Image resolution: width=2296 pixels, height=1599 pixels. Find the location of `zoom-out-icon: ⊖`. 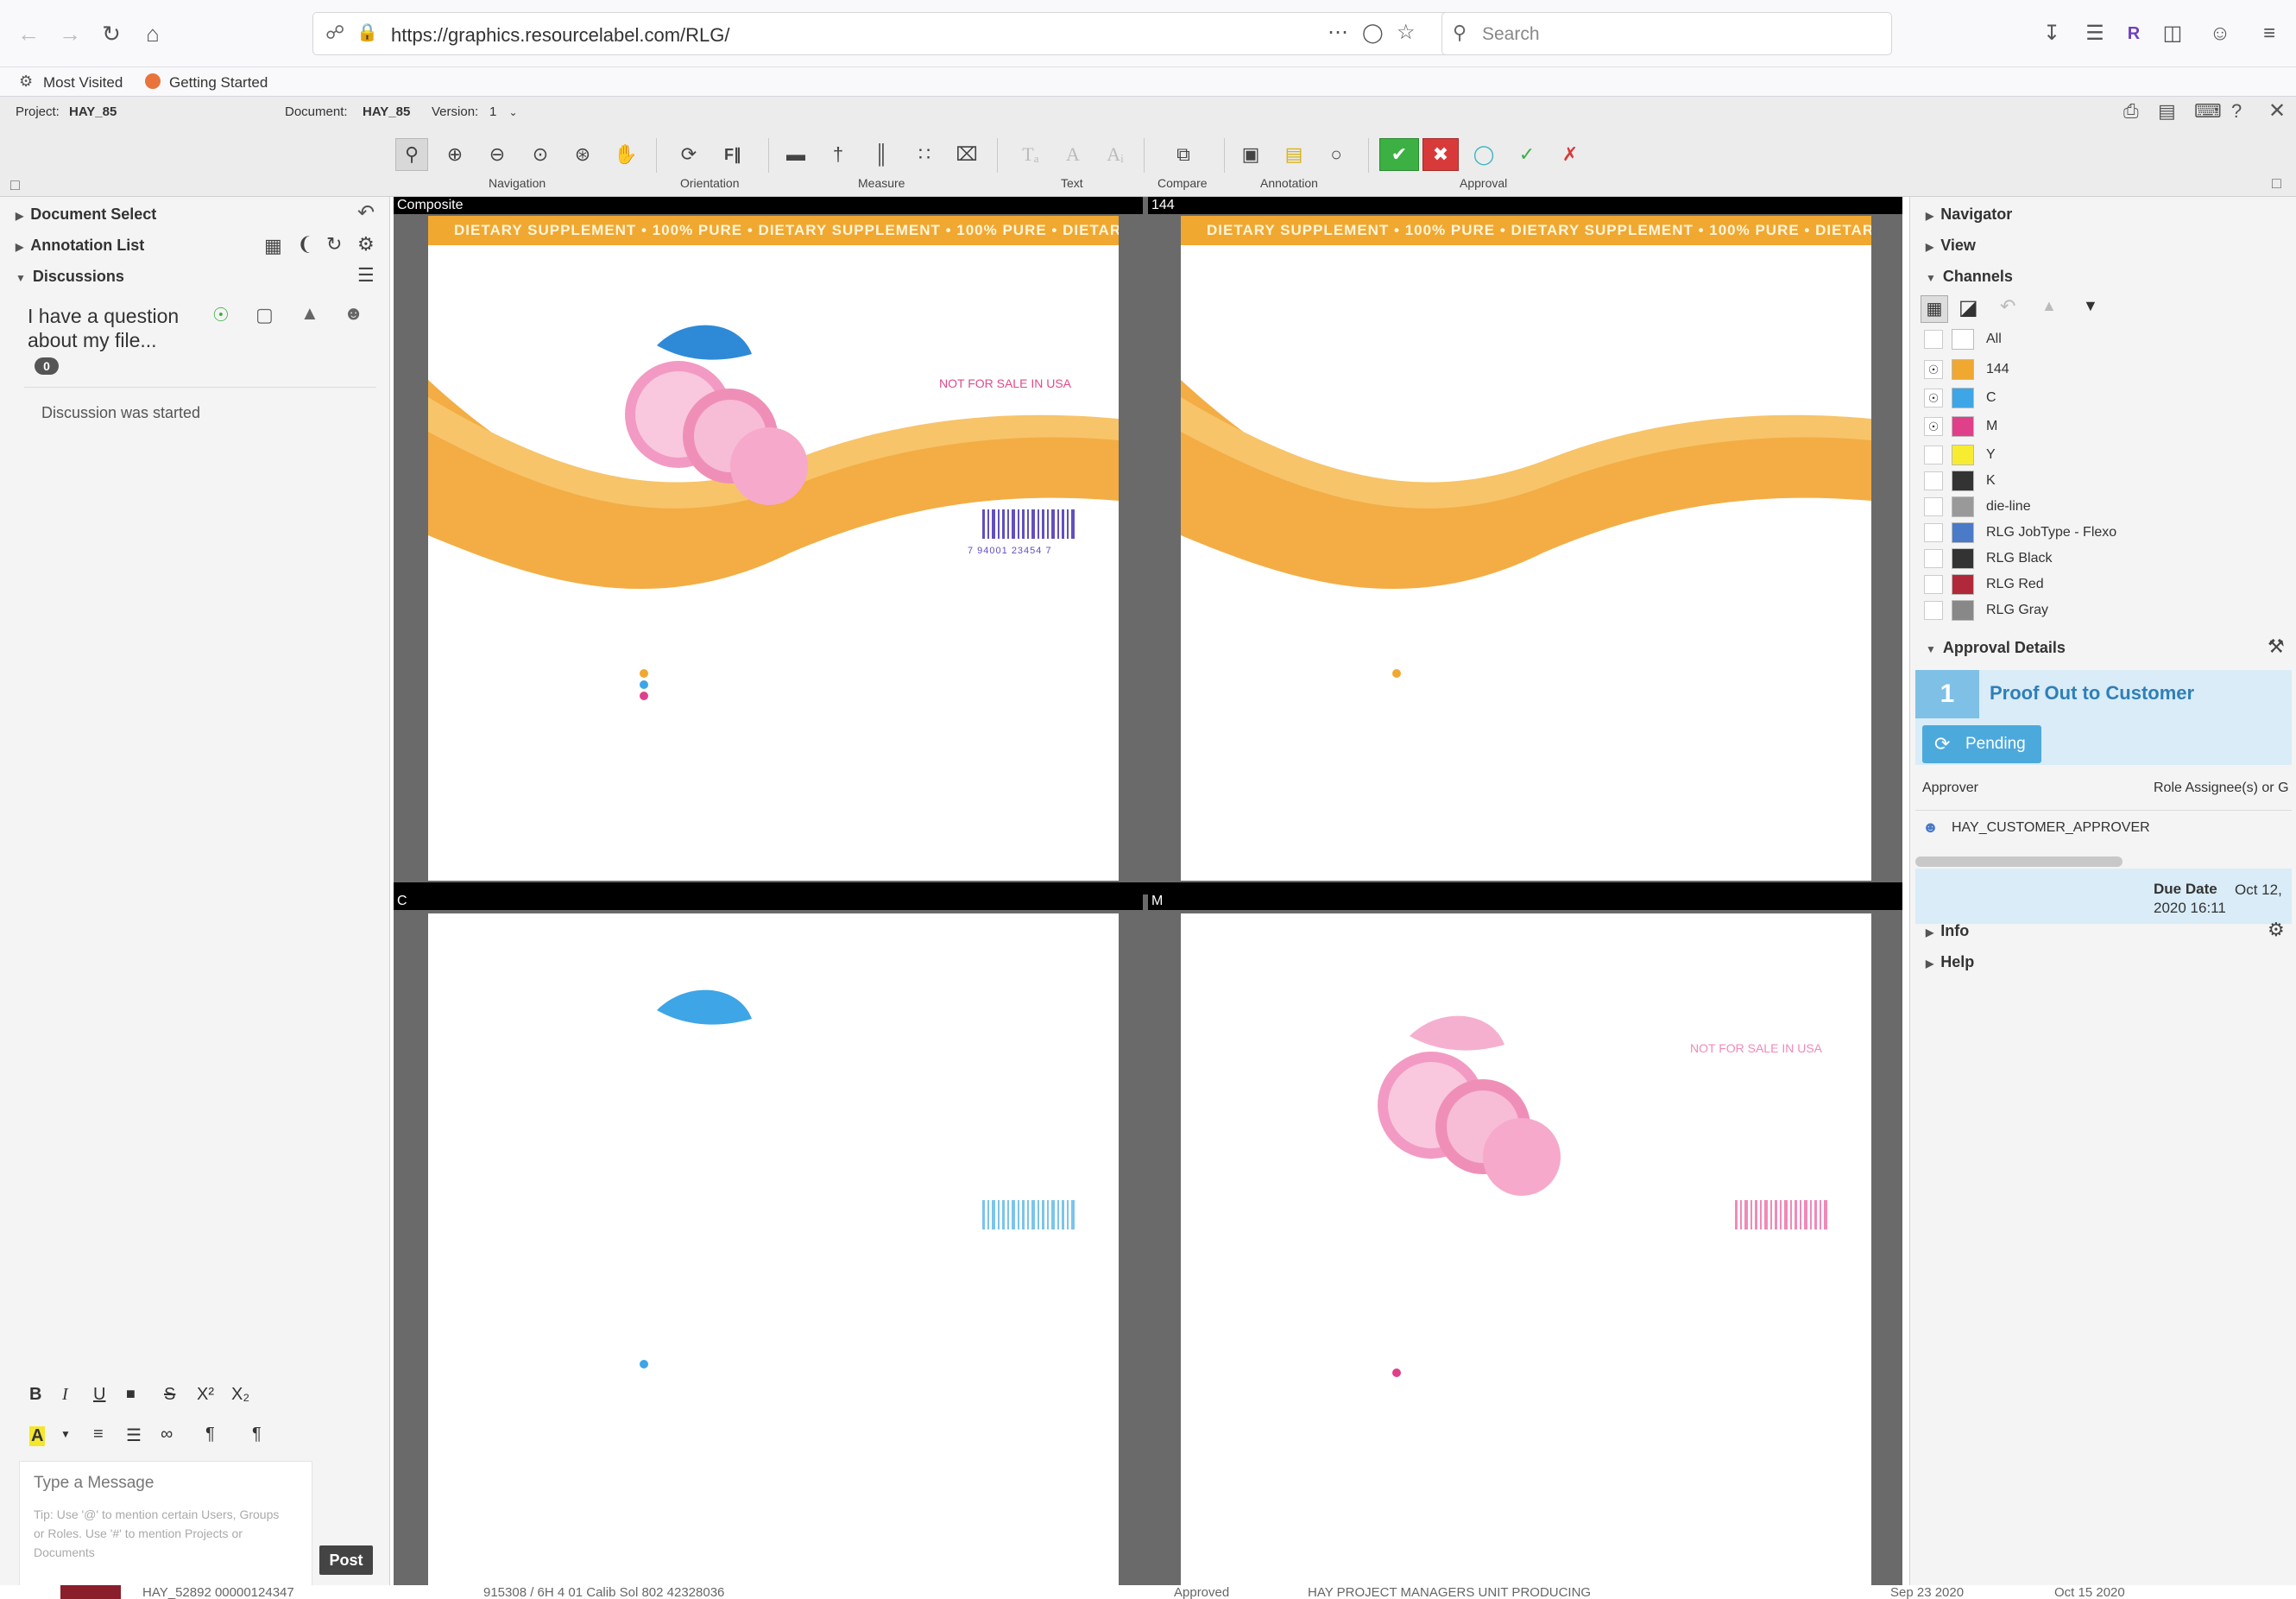

zoom-out-icon: ⊖ is located at coordinates (497, 154).